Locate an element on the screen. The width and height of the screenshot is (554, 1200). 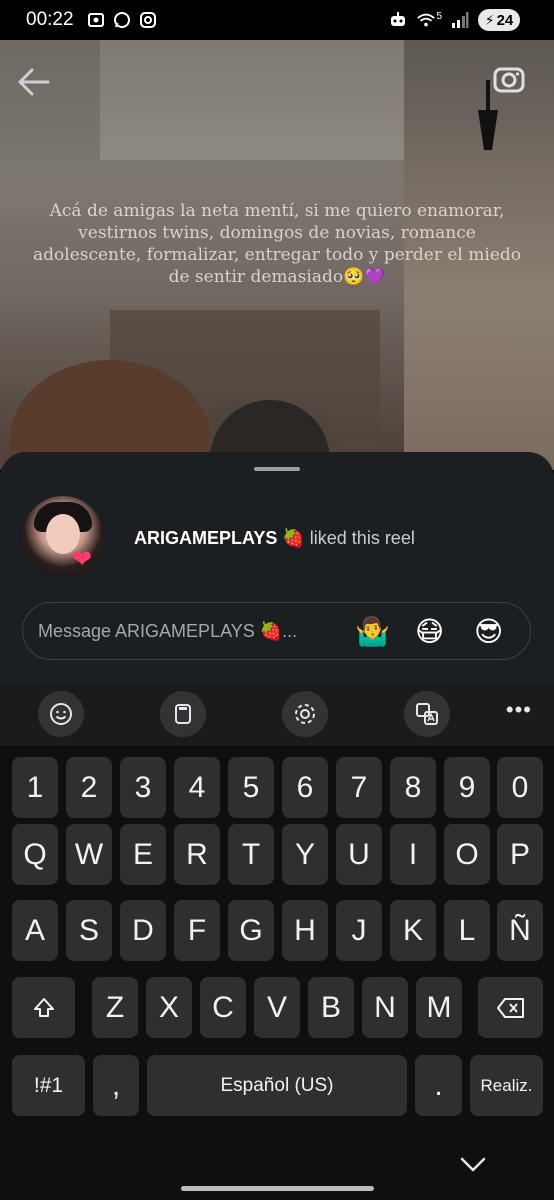
sheet-drag-handle is located at coordinates (277, 469).